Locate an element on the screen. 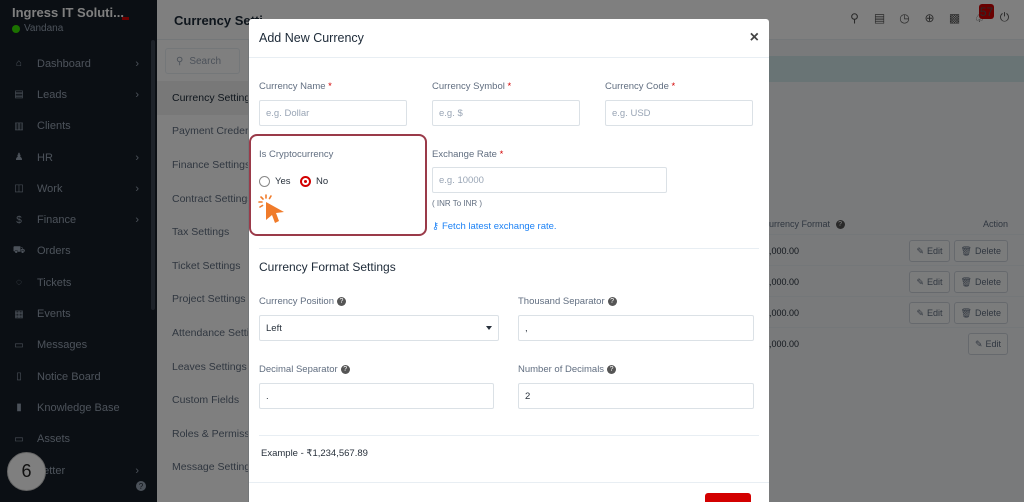 This screenshot has width=1024, height=502. currency-symbol-label: Currency Symbol * is located at coordinates (472, 86).